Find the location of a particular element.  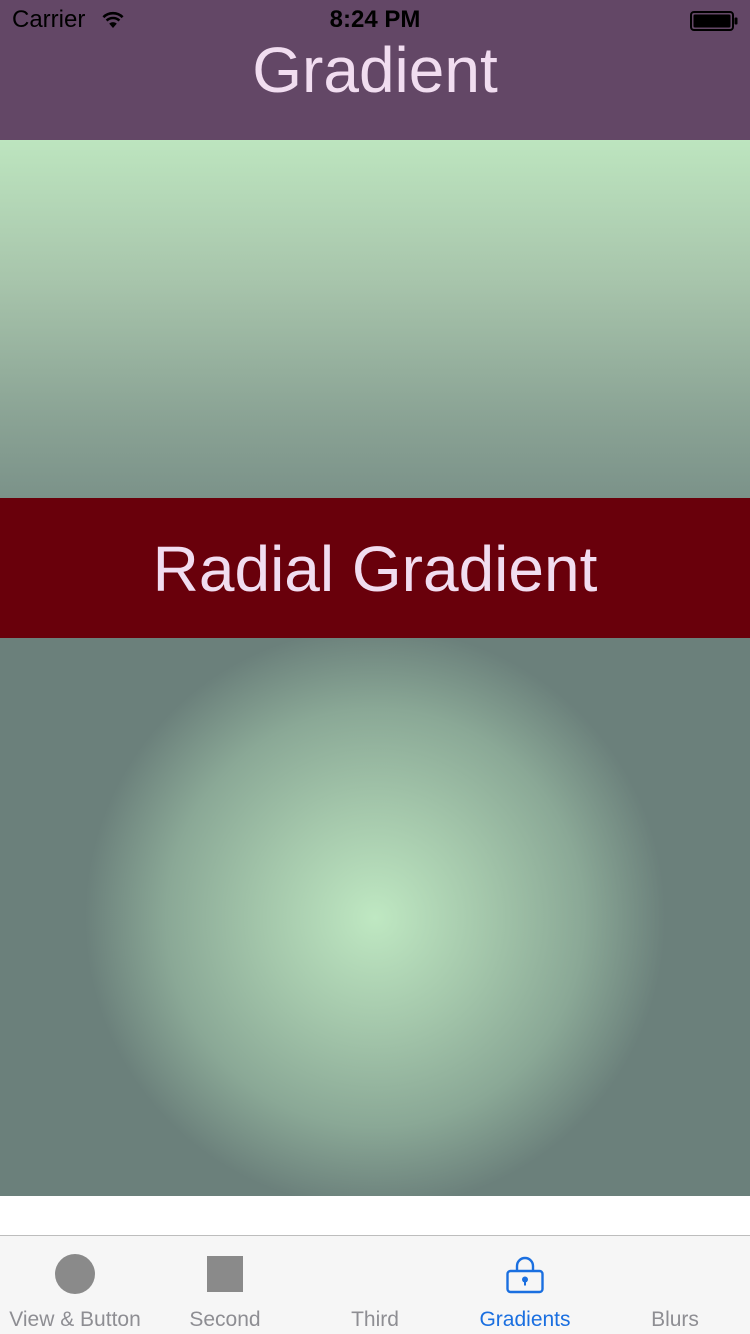

circle-icon is located at coordinates (75, 1274).